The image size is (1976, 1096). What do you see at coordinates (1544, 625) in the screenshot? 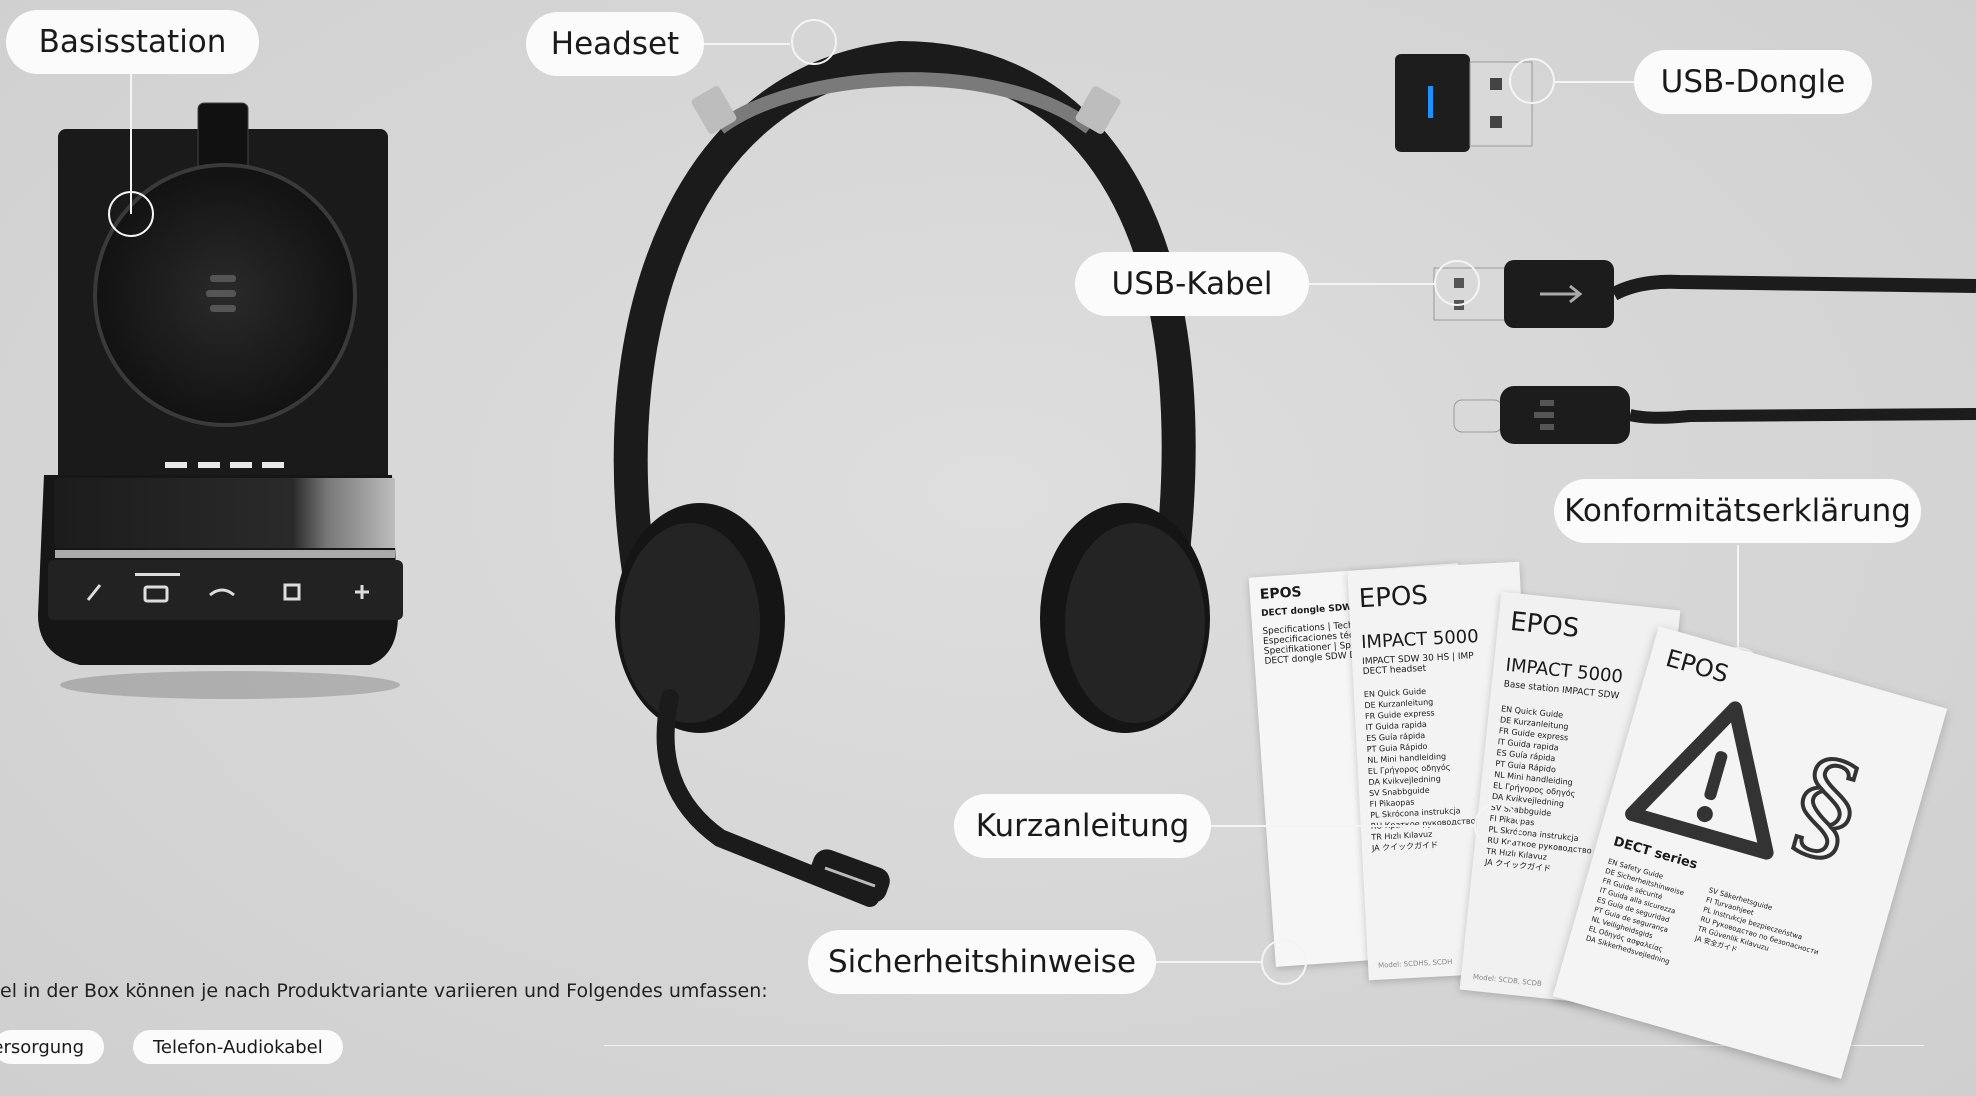
I see `doc3-brand: EPOS` at bounding box center [1544, 625].